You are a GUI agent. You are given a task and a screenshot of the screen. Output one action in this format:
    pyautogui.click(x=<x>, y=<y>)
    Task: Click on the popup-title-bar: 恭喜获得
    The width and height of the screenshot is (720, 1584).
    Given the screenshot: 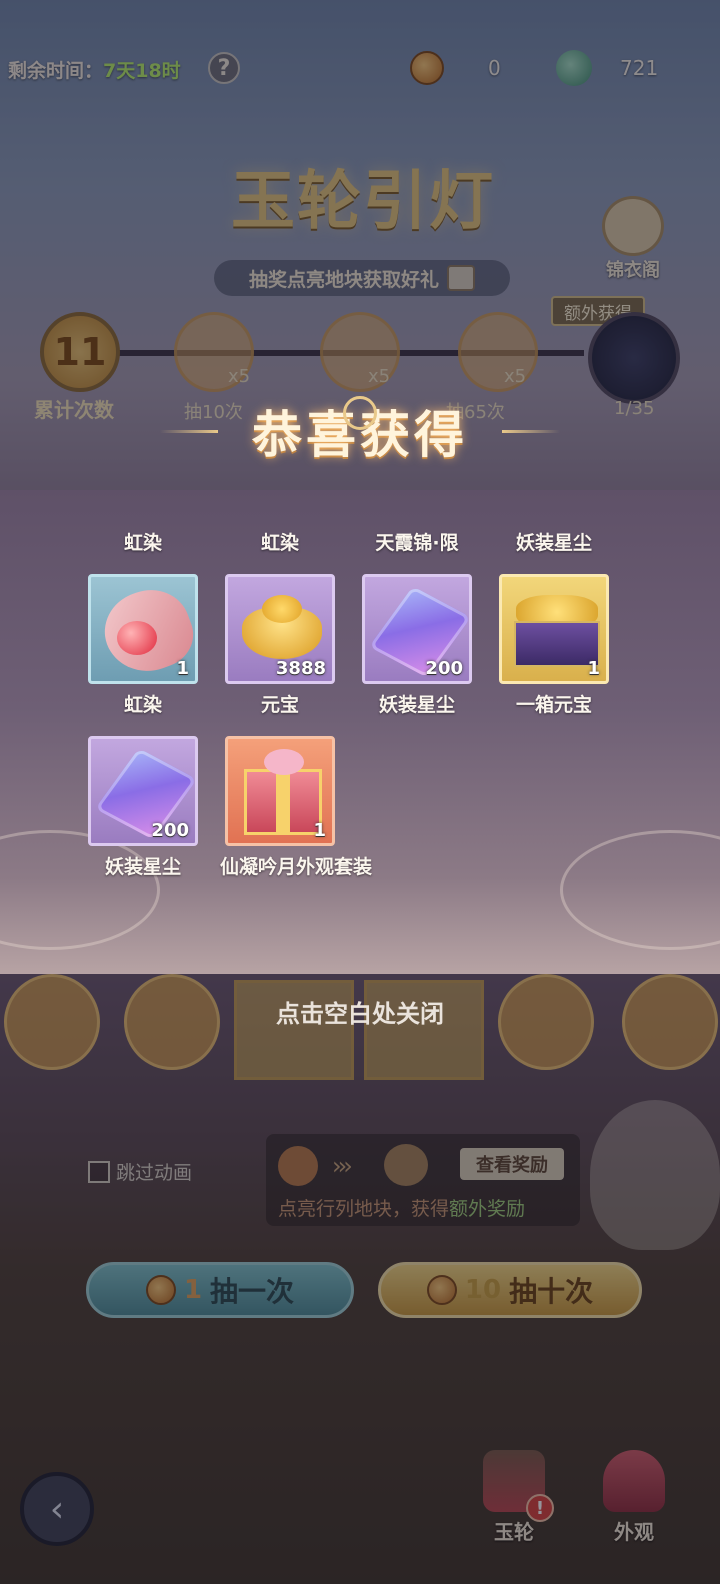 What is the action you would take?
    pyautogui.click(x=360, y=431)
    